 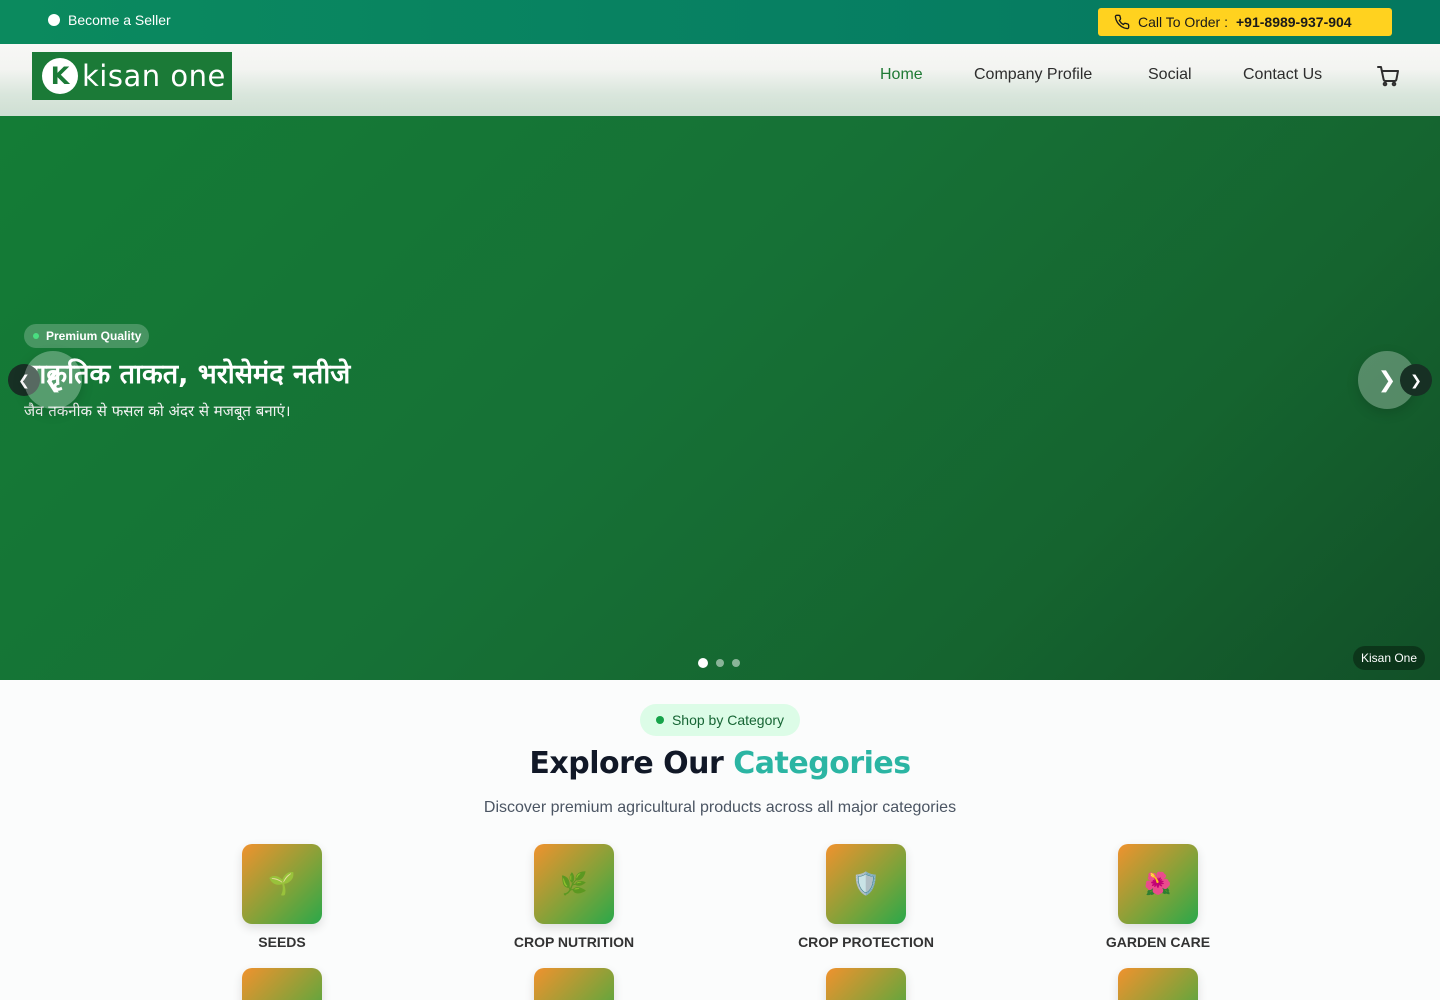 I want to click on slide-watermark: Kisan One, so click(x=1389, y=658).